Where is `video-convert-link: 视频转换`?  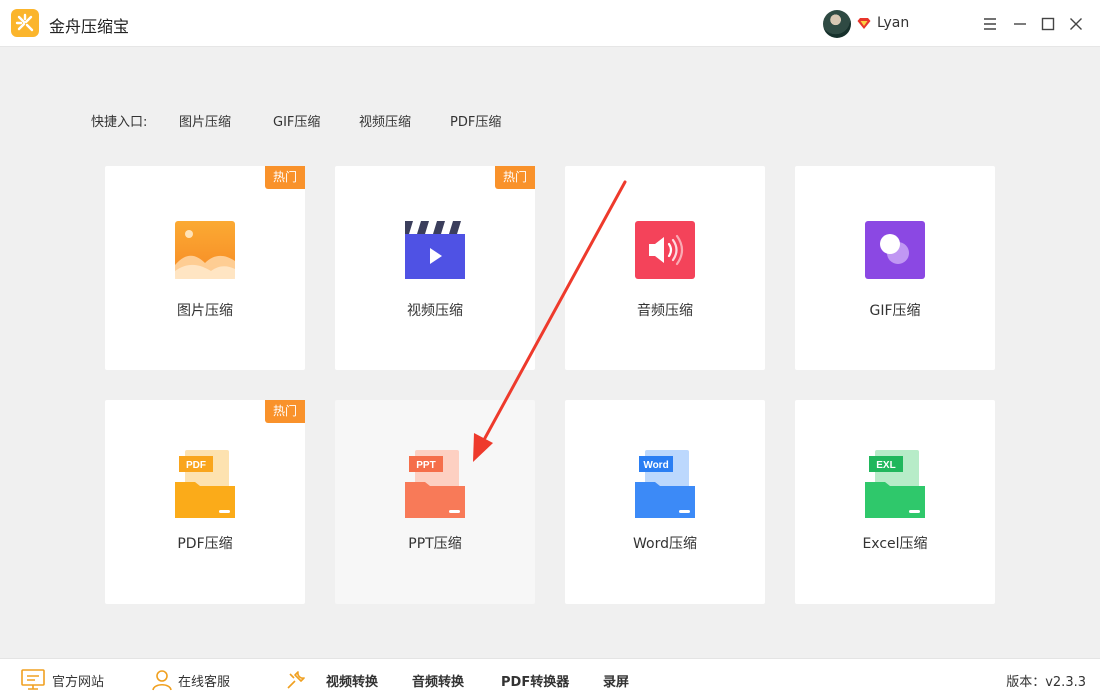 video-convert-link: 视频转换 is located at coordinates (352, 680).